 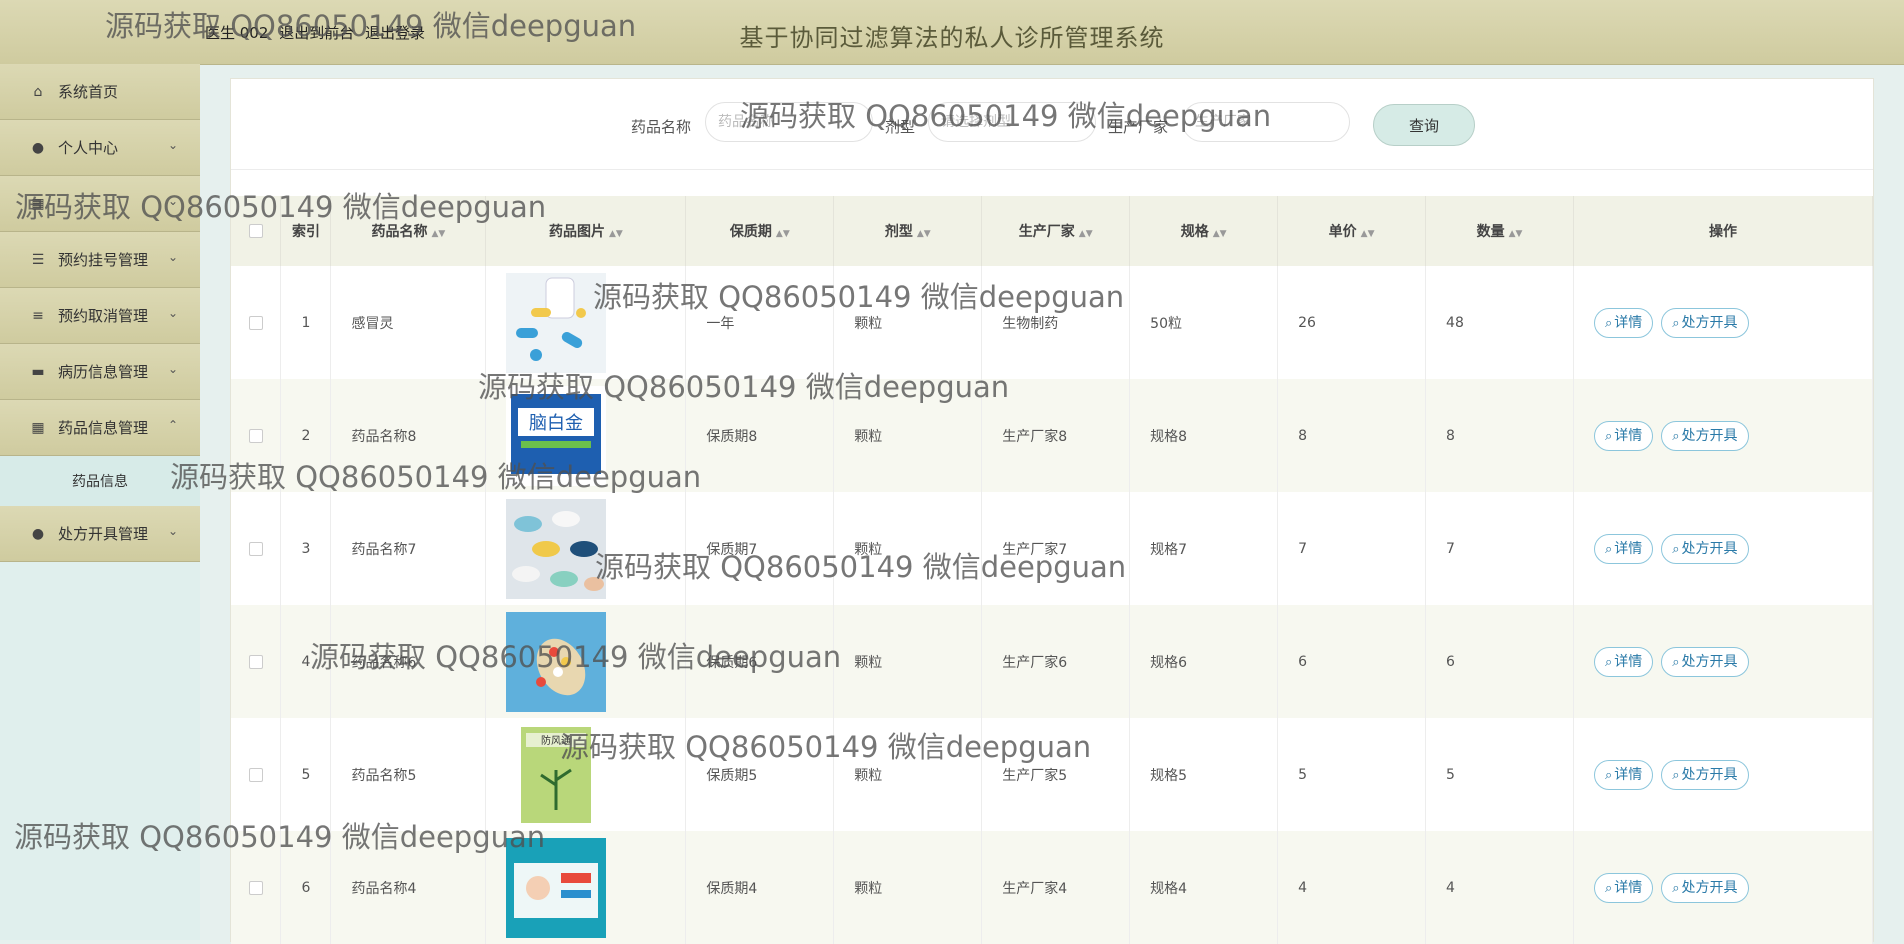 I want to click on cell-price: 7, so click(x=1352, y=548).